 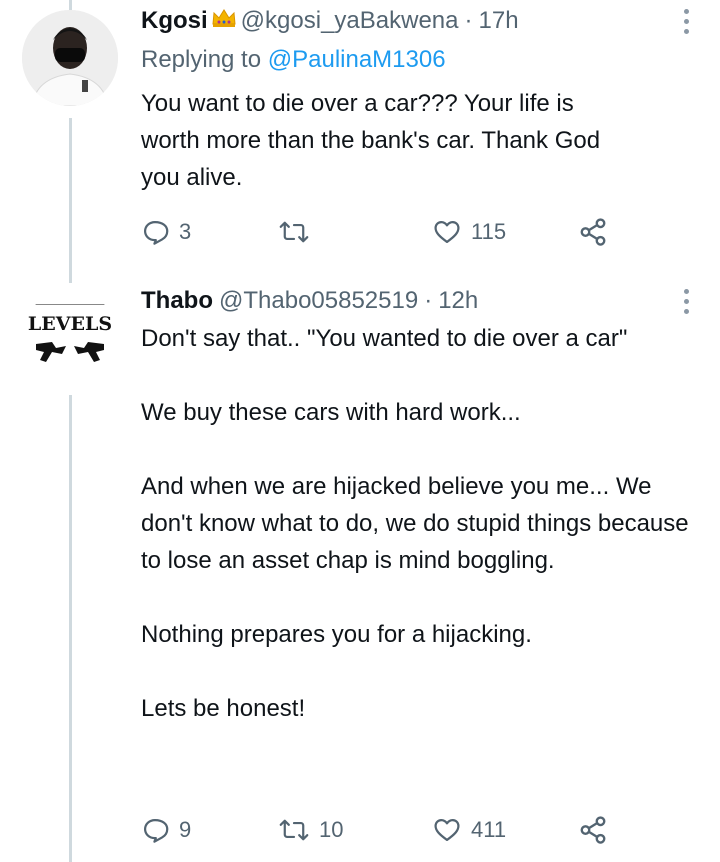 I want to click on author-handle: @Thabo05852519, so click(x=318, y=301).